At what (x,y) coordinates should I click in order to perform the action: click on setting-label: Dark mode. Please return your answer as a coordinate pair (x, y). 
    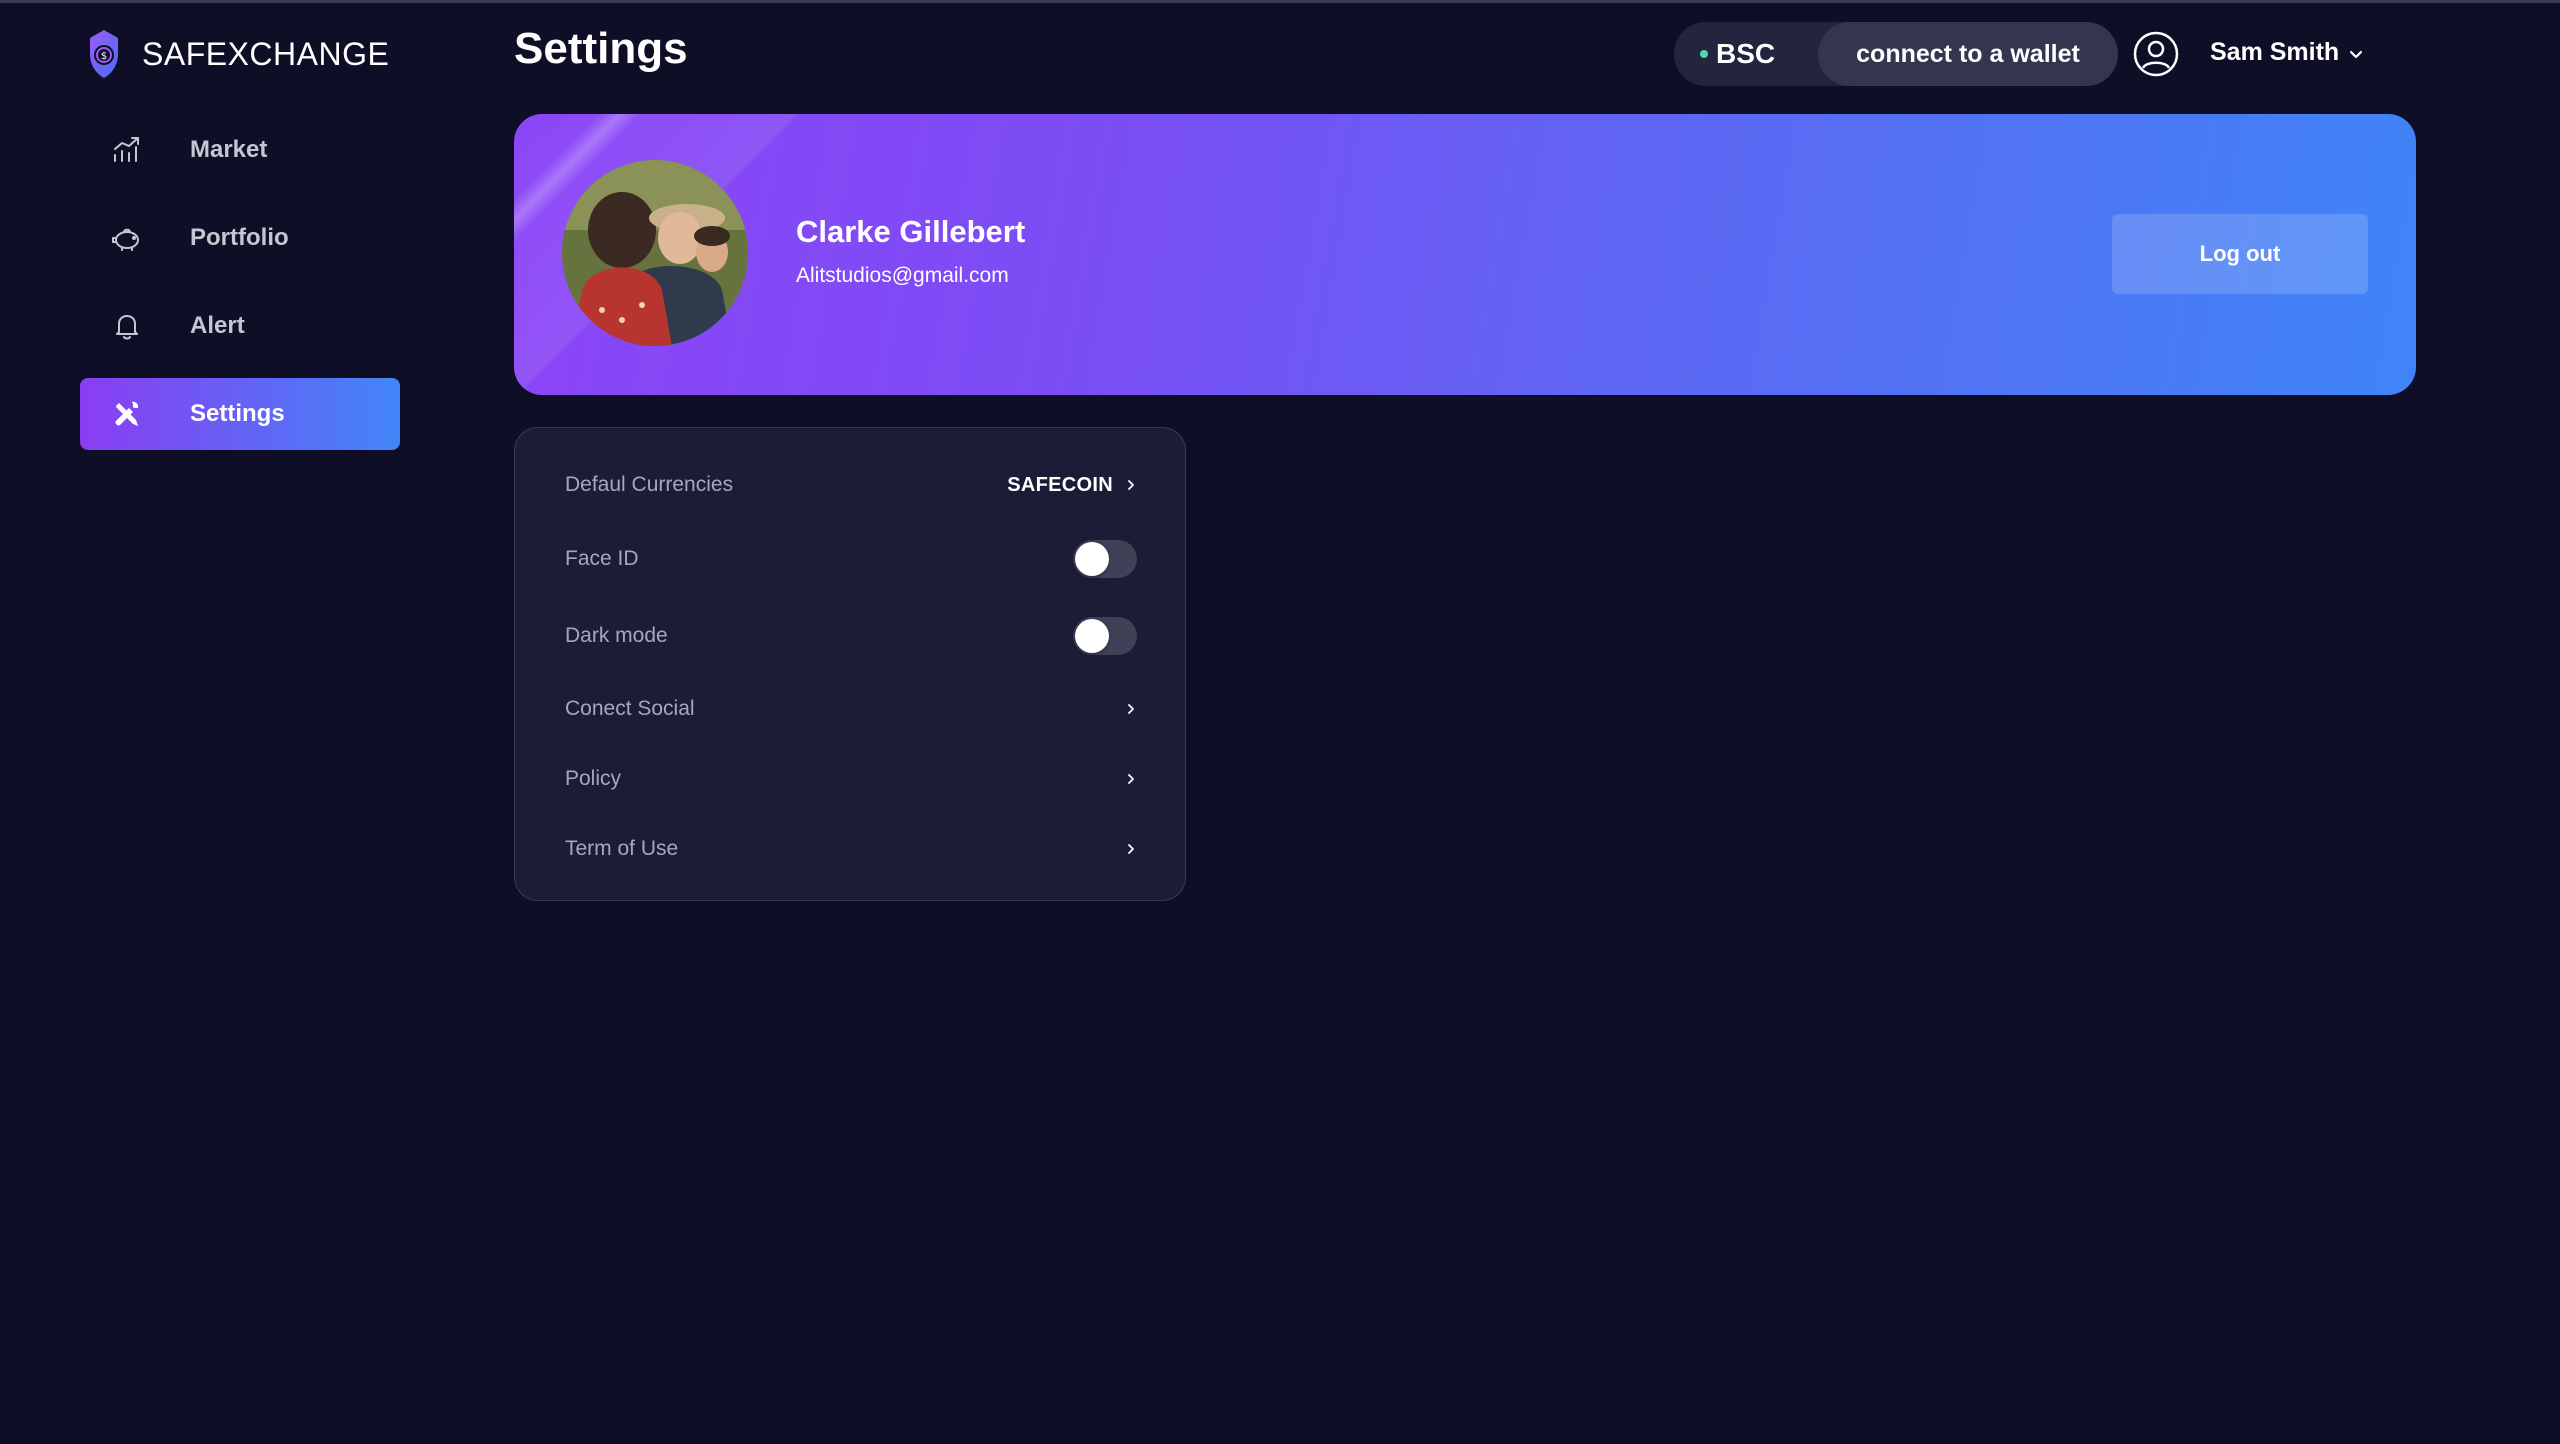
    Looking at the image, I should click on (616, 635).